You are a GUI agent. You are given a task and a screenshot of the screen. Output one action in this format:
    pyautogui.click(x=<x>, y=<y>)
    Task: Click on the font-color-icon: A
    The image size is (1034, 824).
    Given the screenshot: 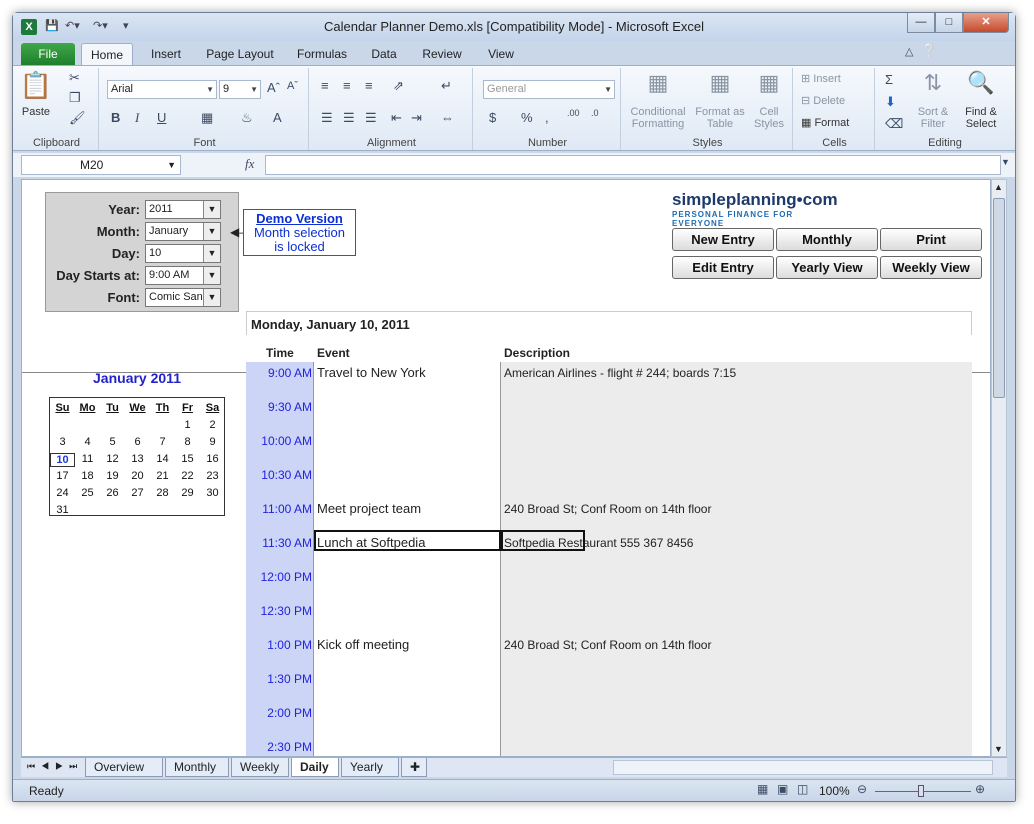 What is the action you would take?
    pyautogui.click(x=277, y=117)
    